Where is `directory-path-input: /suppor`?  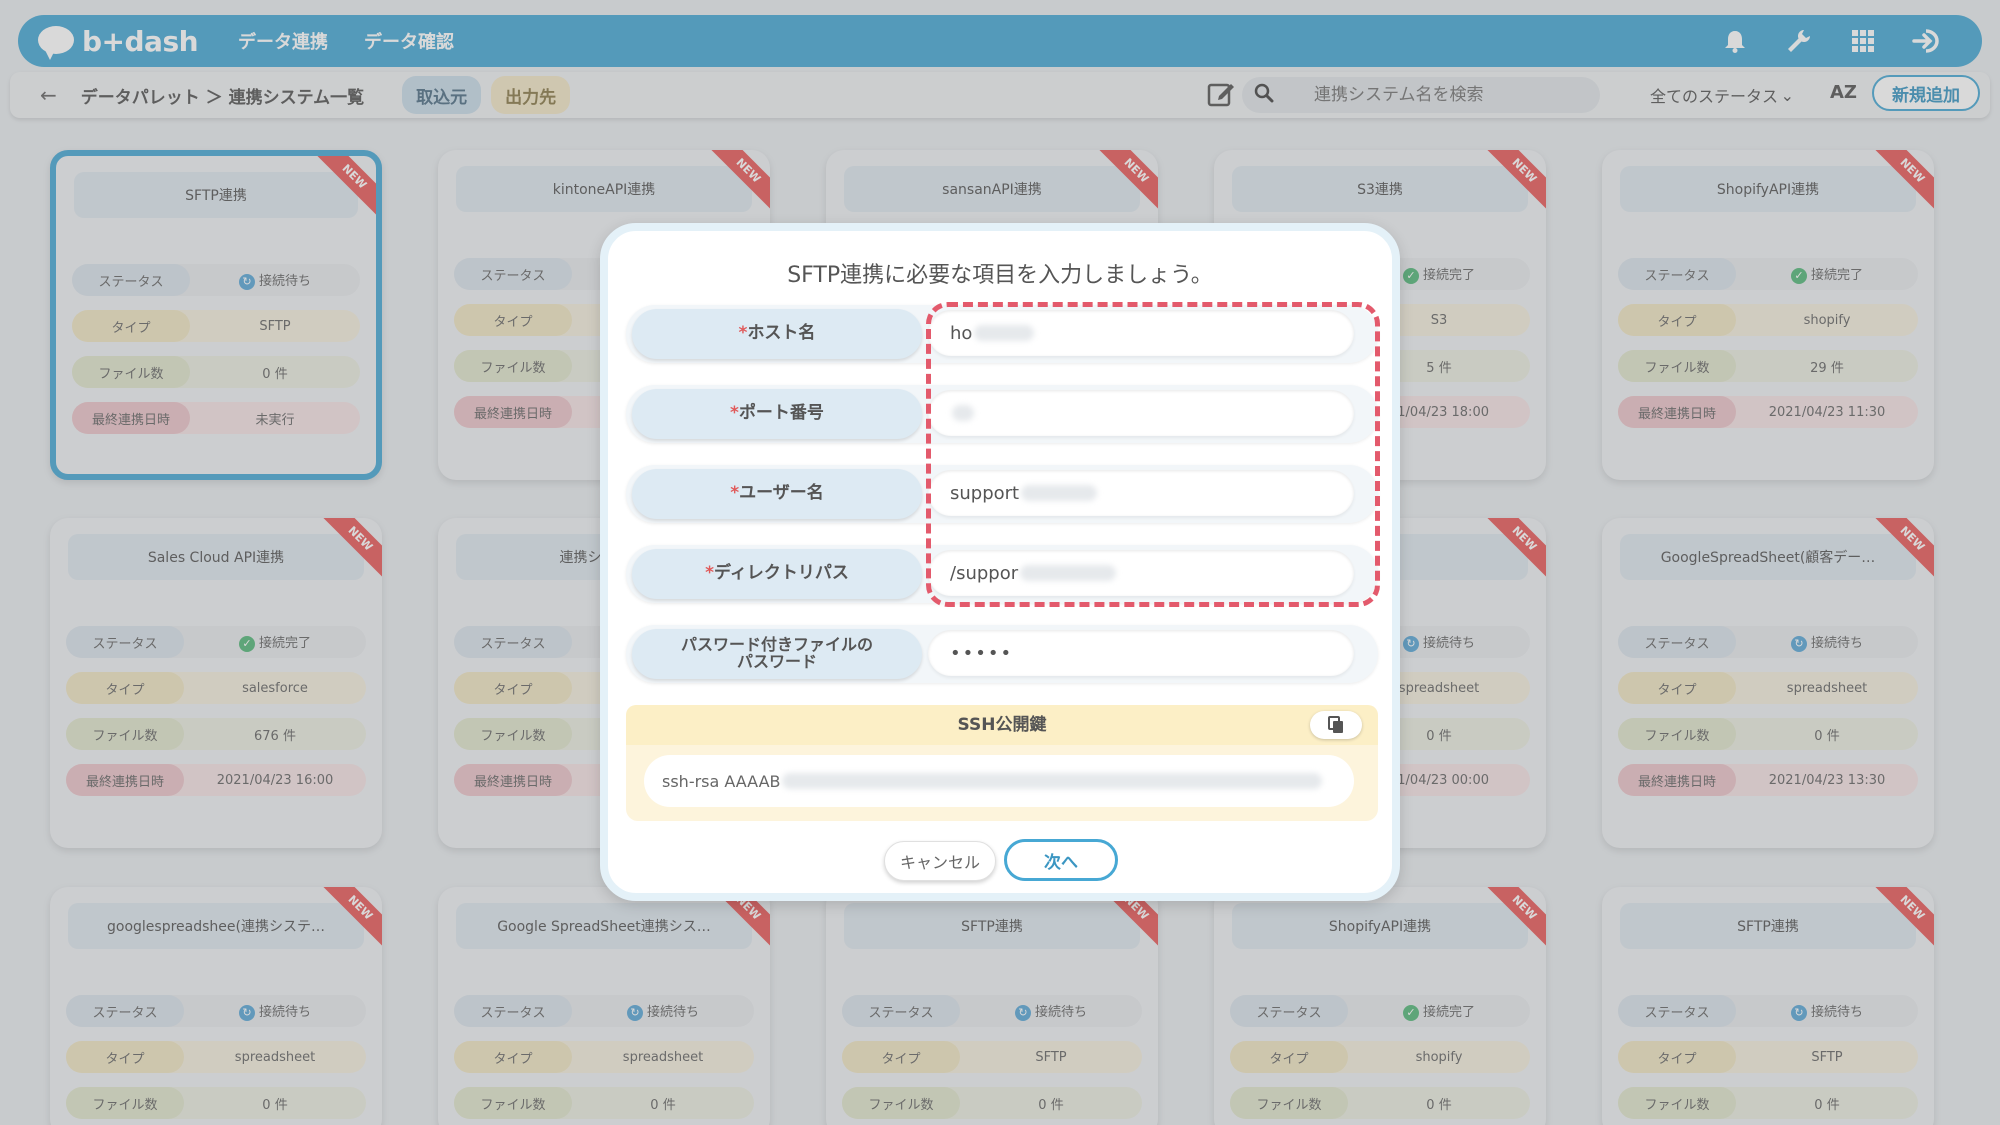 directory-path-input: /suppor is located at coordinates (1141, 573).